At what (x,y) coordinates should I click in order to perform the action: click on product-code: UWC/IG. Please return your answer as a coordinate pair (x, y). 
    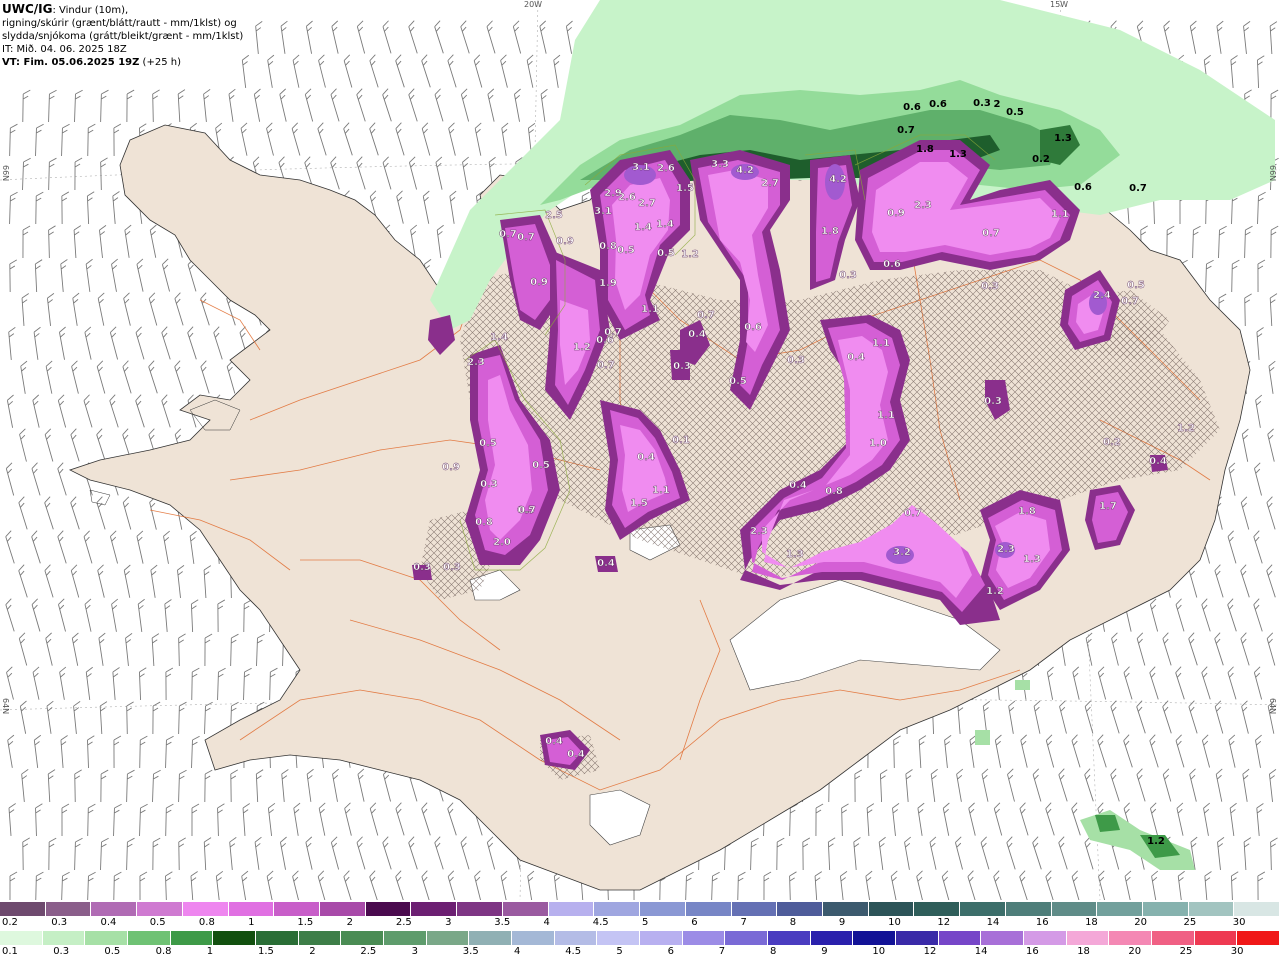
    Looking at the image, I should click on (27, 9).